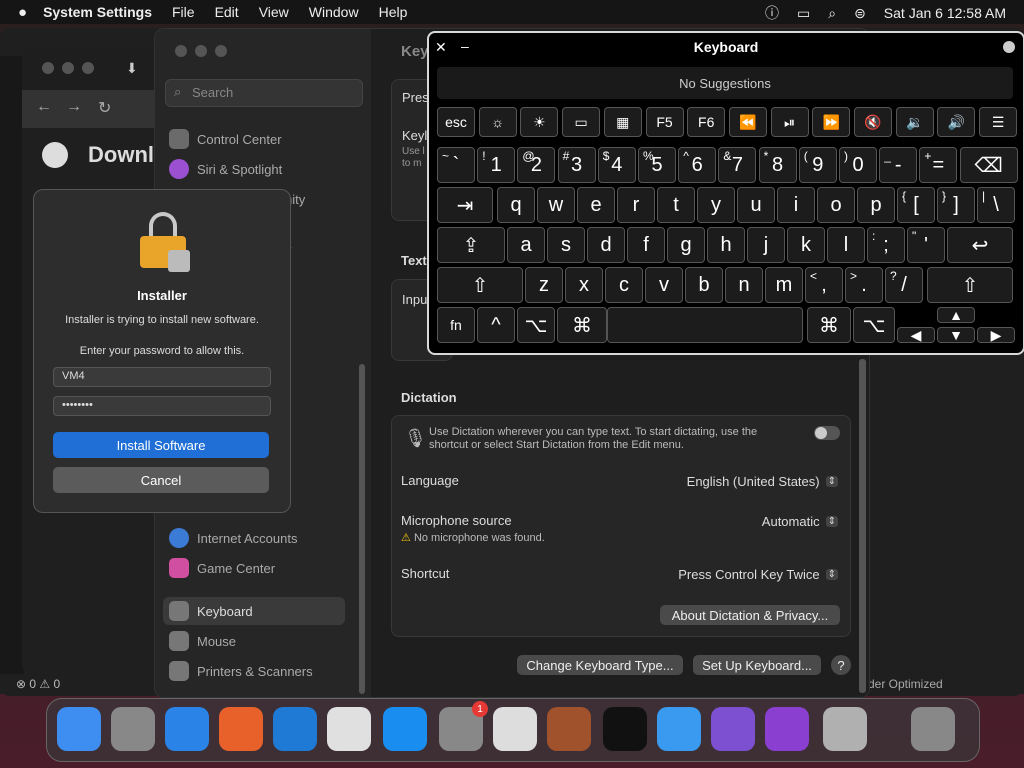 The height and width of the screenshot is (768, 1024). What do you see at coordinates (956, 205) in the screenshot?
I see `key-q-12: }]` at bounding box center [956, 205].